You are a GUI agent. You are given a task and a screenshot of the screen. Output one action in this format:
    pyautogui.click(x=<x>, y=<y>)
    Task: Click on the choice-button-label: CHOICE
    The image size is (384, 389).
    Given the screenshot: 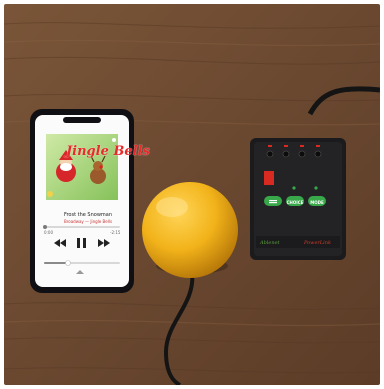 What is the action you would take?
    pyautogui.click(x=295, y=202)
    